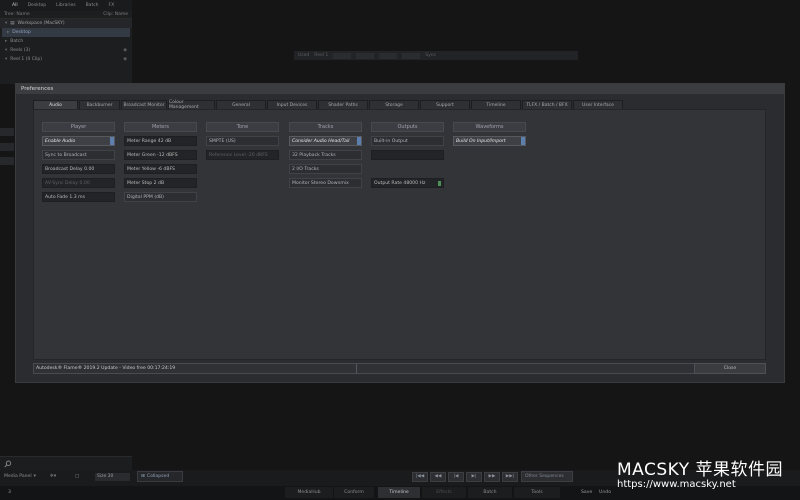  Describe the element at coordinates (242, 155) in the screenshot. I see `reference-level-slider: Reference Level -20 dBFS` at that location.